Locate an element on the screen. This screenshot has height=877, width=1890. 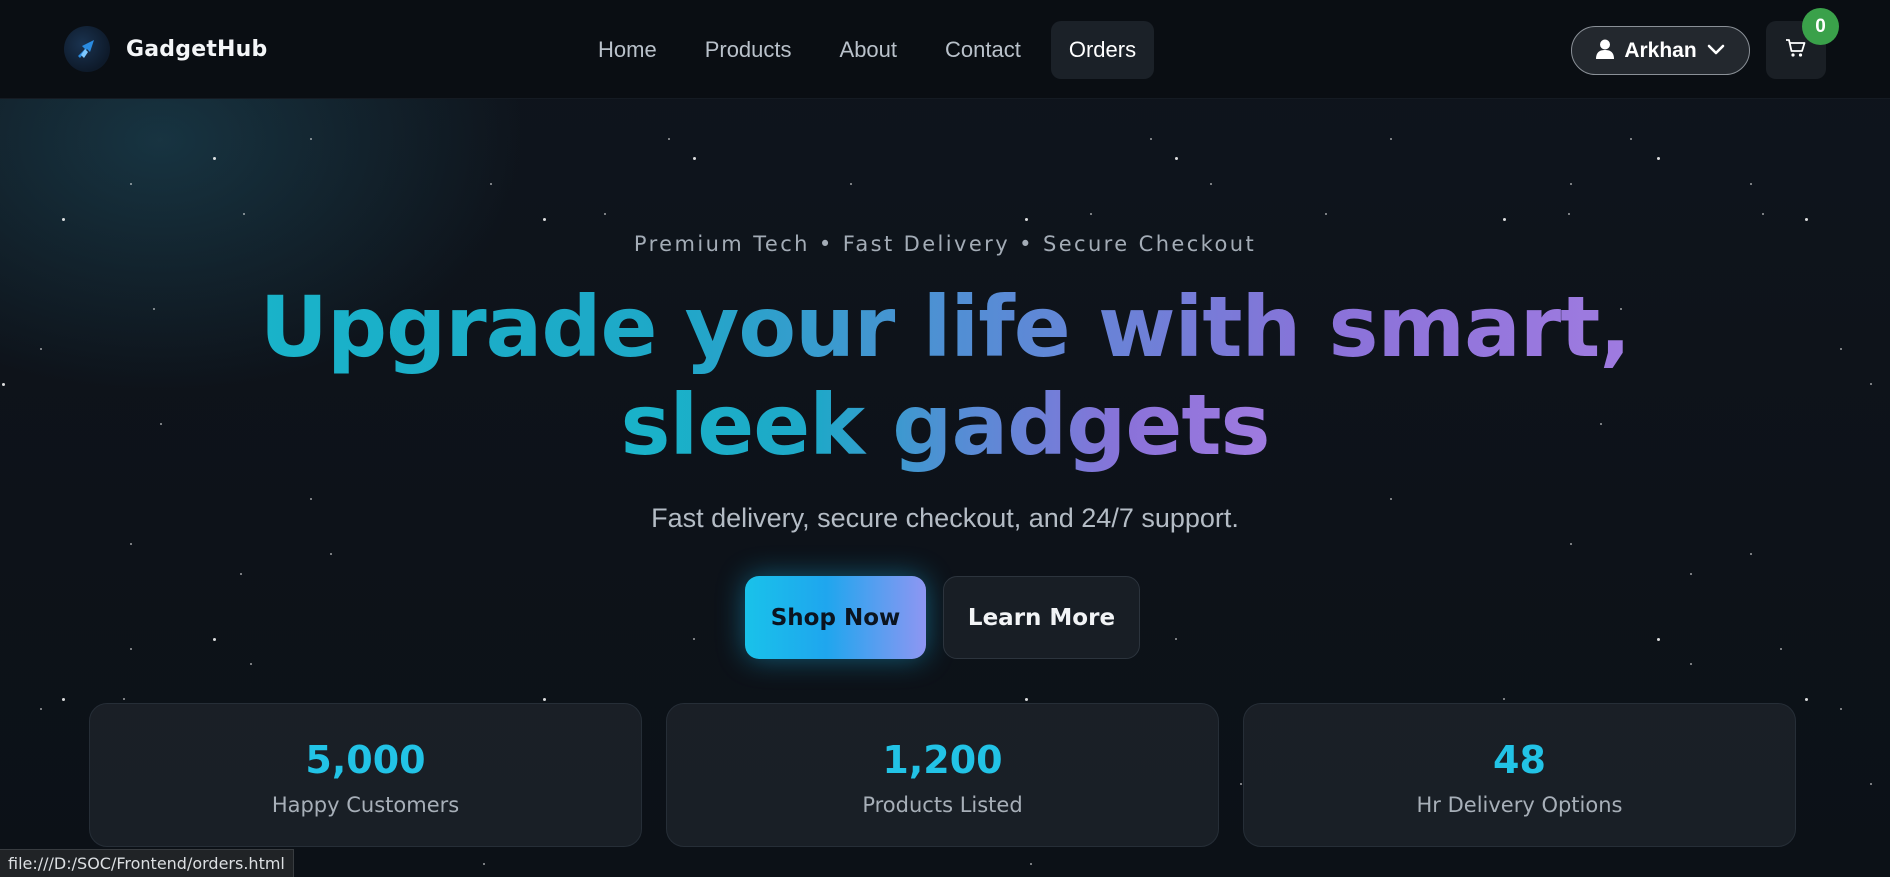
browser-status-bar-url: file:///D:/SOC/Frontend/orders.html is located at coordinates (147, 863).